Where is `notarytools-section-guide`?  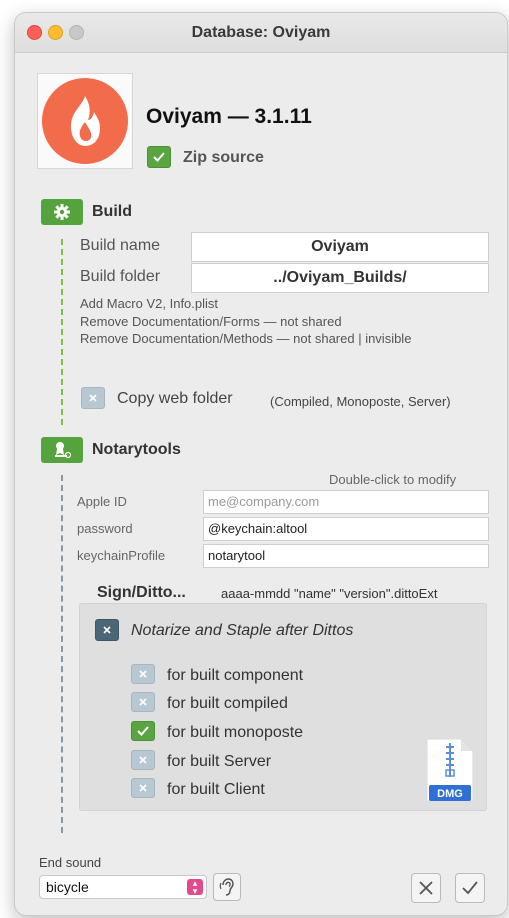 notarytools-section-guide is located at coordinates (62, 654).